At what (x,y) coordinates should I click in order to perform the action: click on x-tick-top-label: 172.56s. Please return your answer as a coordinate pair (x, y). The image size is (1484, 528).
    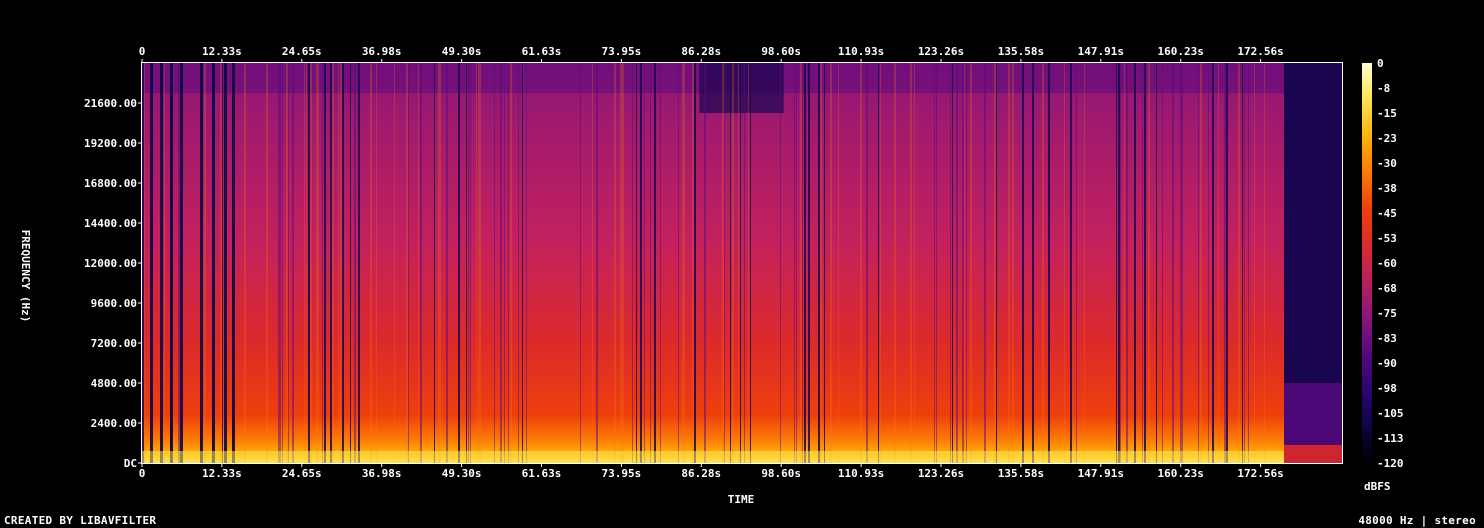
    Looking at the image, I should click on (1260, 51).